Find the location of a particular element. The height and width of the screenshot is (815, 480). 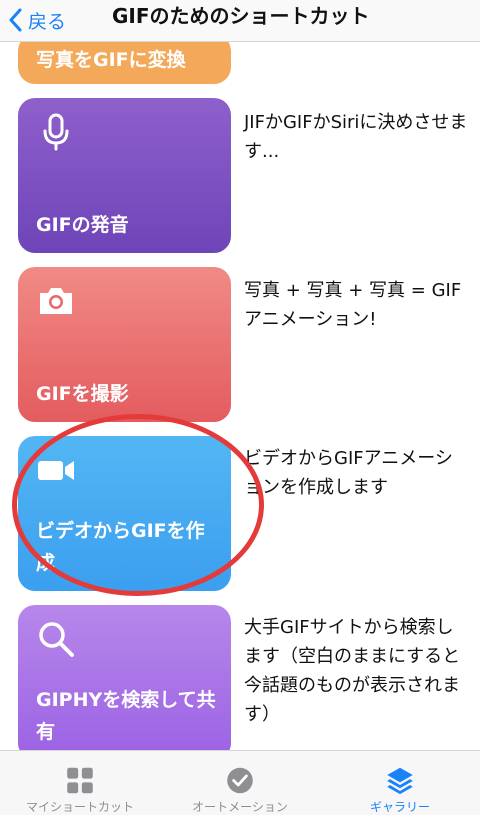

clock-icon is located at coordinates (240, 780).